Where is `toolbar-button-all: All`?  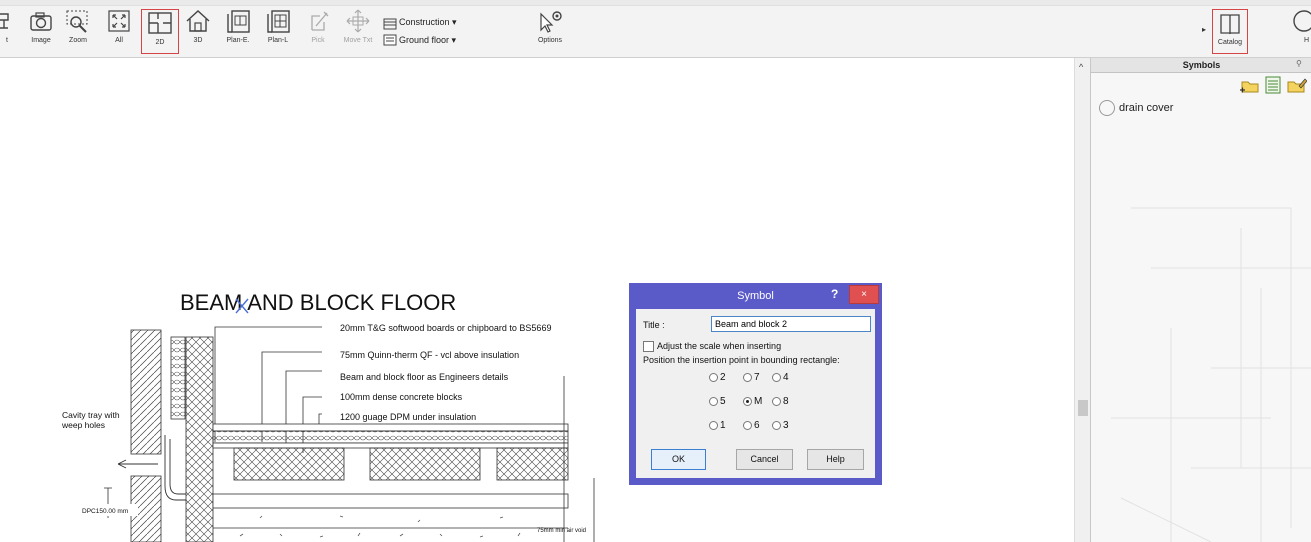
toolbar-button-all: All is located at coordinates (119, 32).